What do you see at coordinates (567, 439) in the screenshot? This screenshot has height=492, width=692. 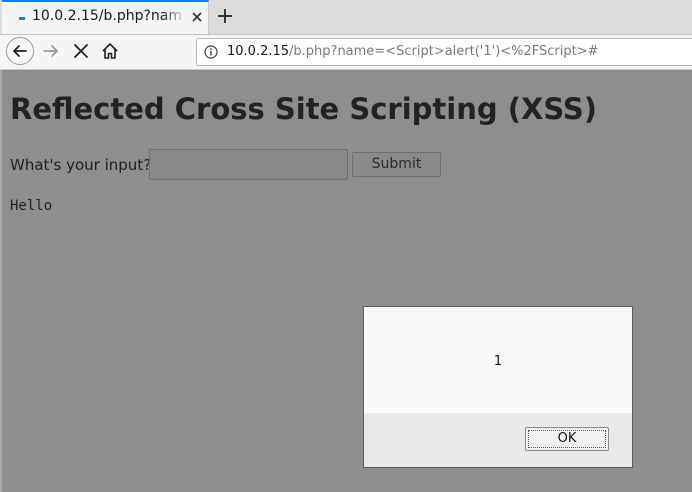 I see `ok-button: OK` at bounding box center [567, 439].